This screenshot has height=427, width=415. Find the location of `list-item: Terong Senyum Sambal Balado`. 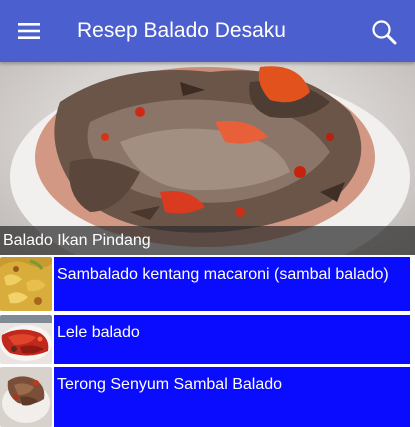

list-item: Terong Senyum Sambal Balado is located at coordinates (207, 396).